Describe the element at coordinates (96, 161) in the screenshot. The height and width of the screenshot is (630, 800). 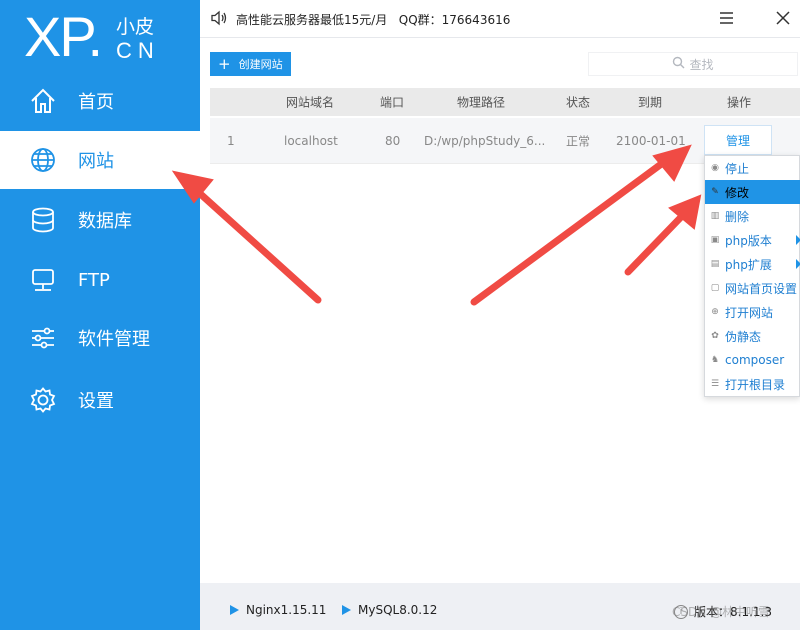
I see `sidebar-item-label: 网站` at that location.